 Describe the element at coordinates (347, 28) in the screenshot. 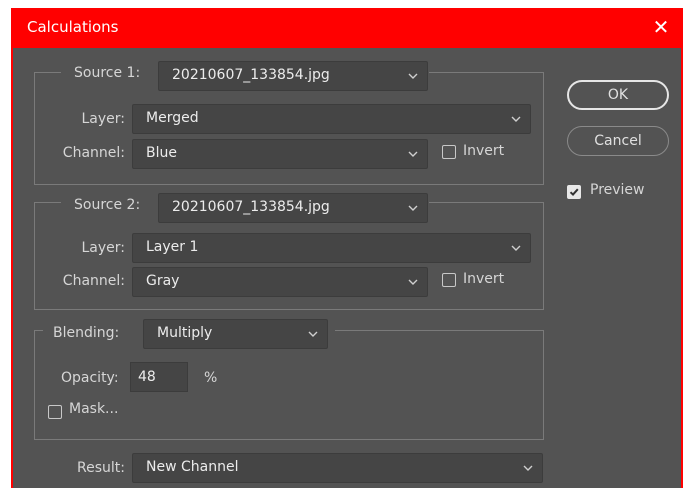

I see `title-bar: Calculations ✕` at that location.